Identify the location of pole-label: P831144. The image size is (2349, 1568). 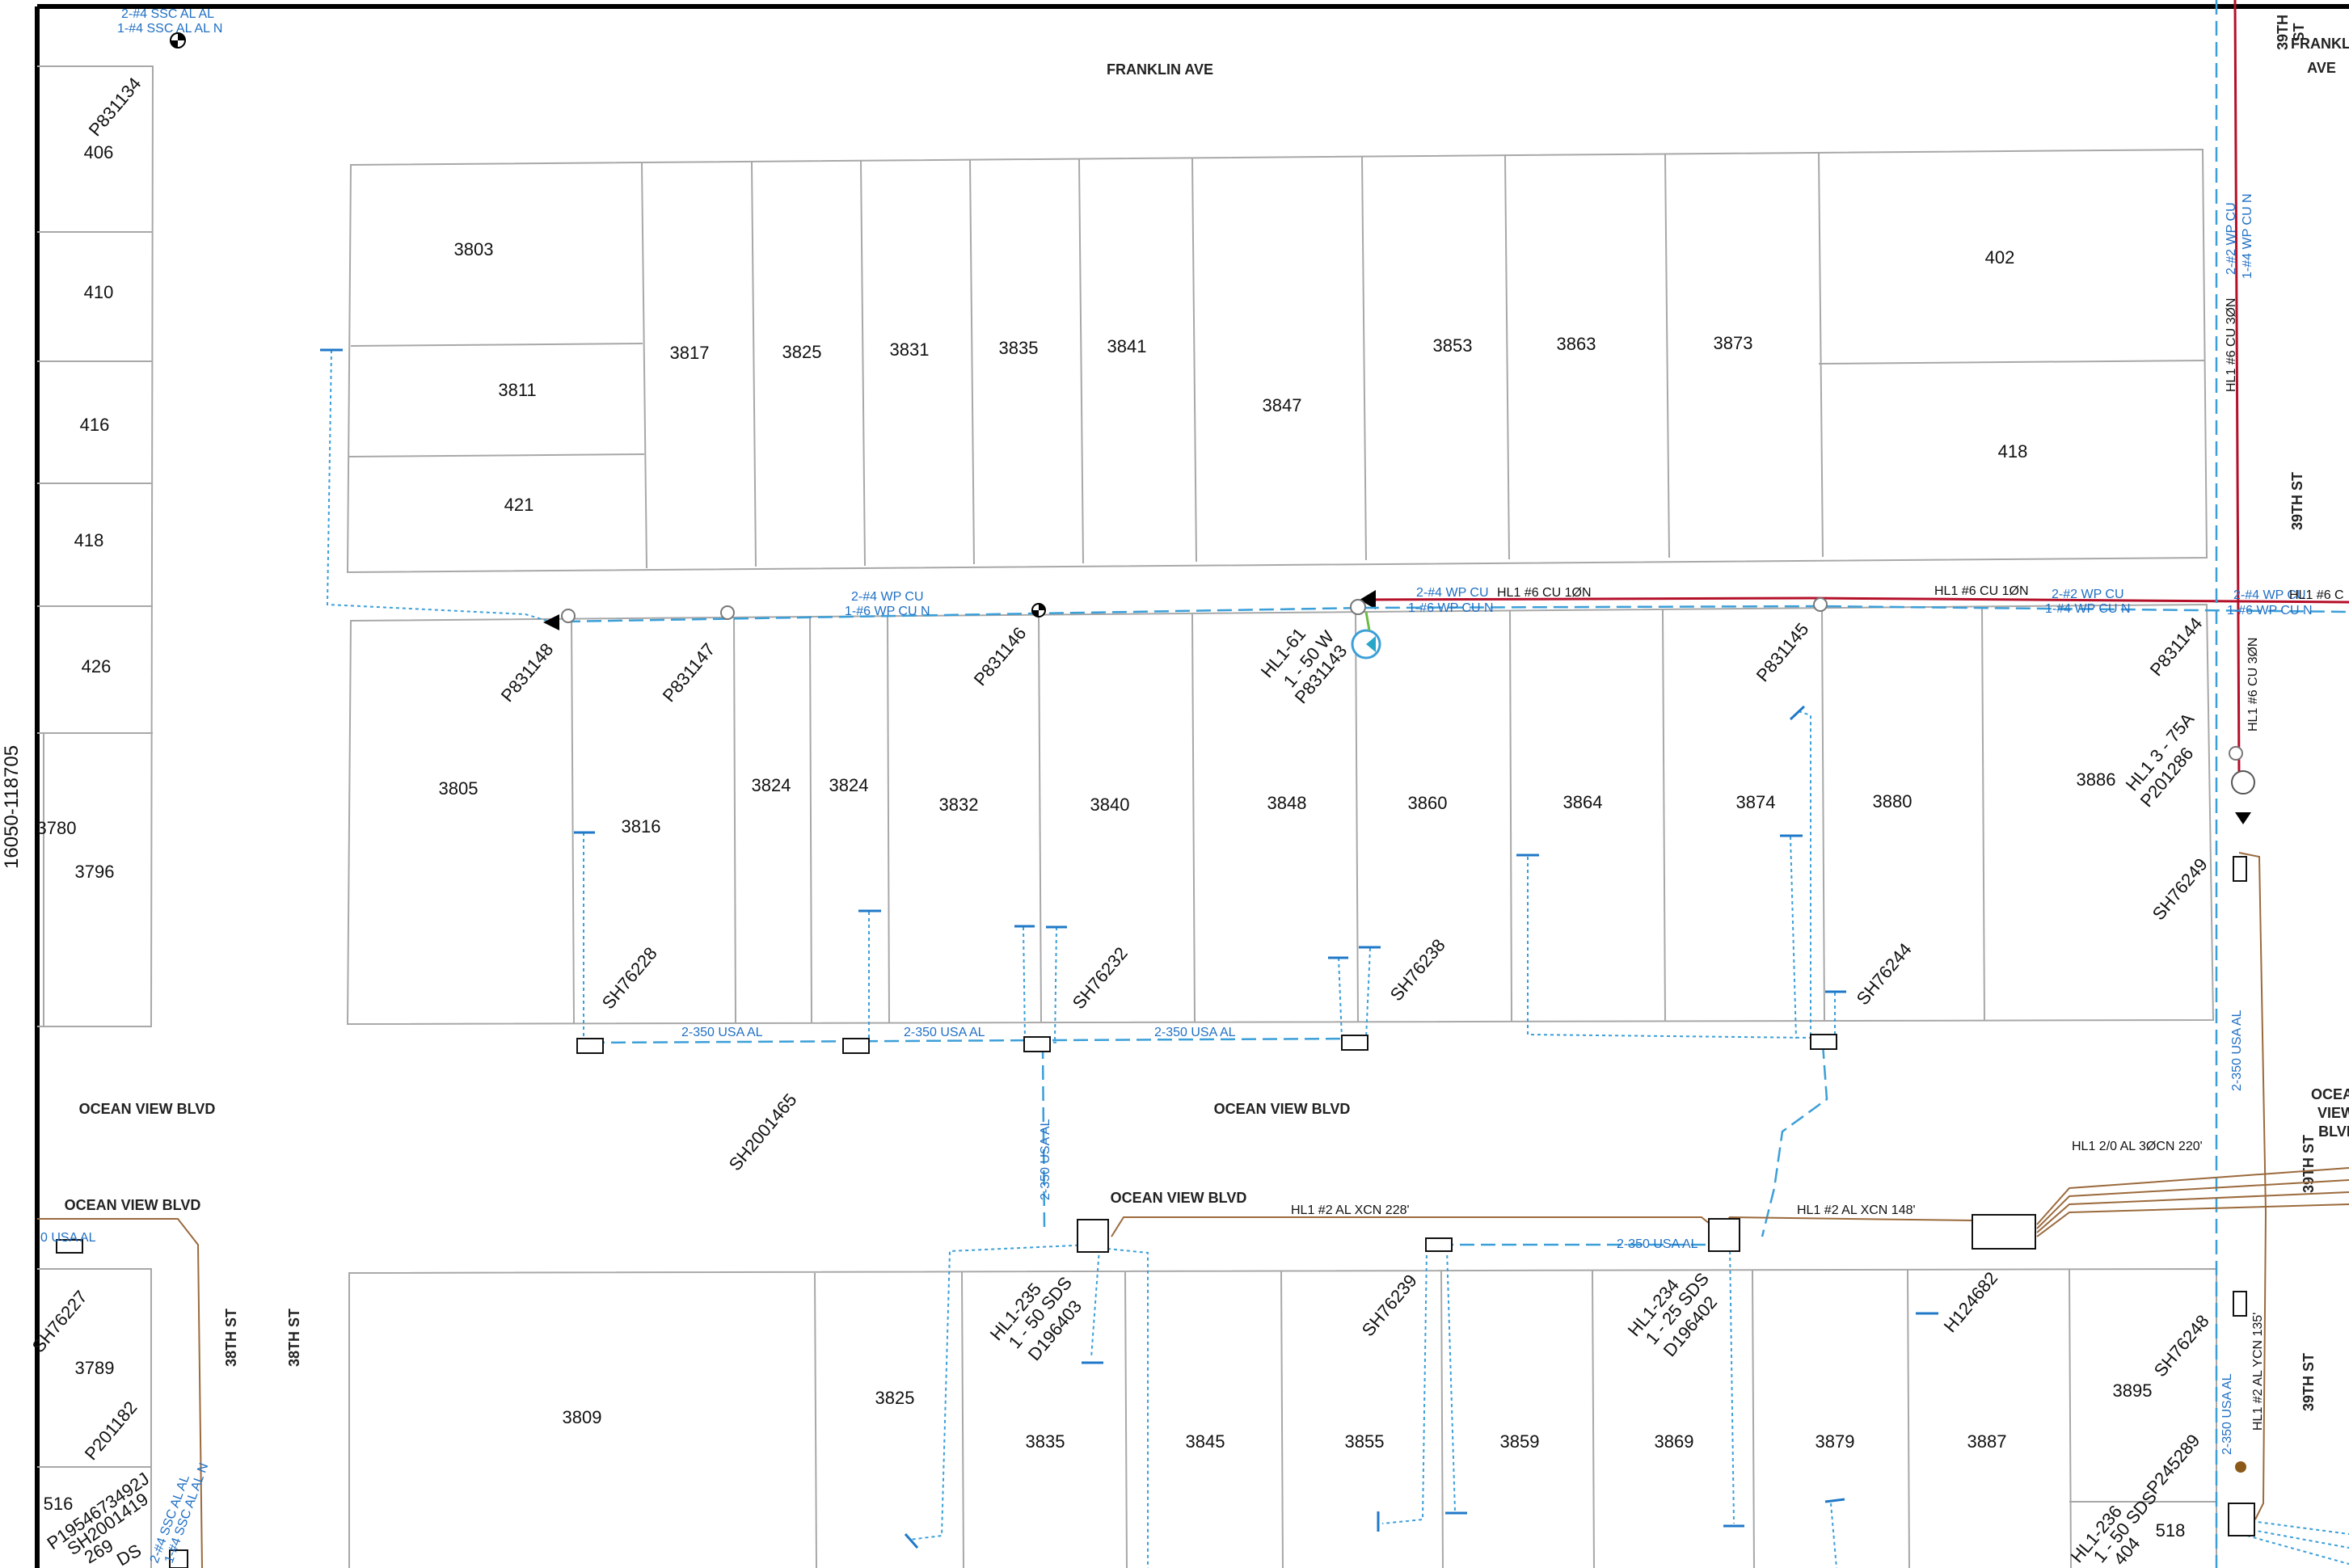
(2176, 646).